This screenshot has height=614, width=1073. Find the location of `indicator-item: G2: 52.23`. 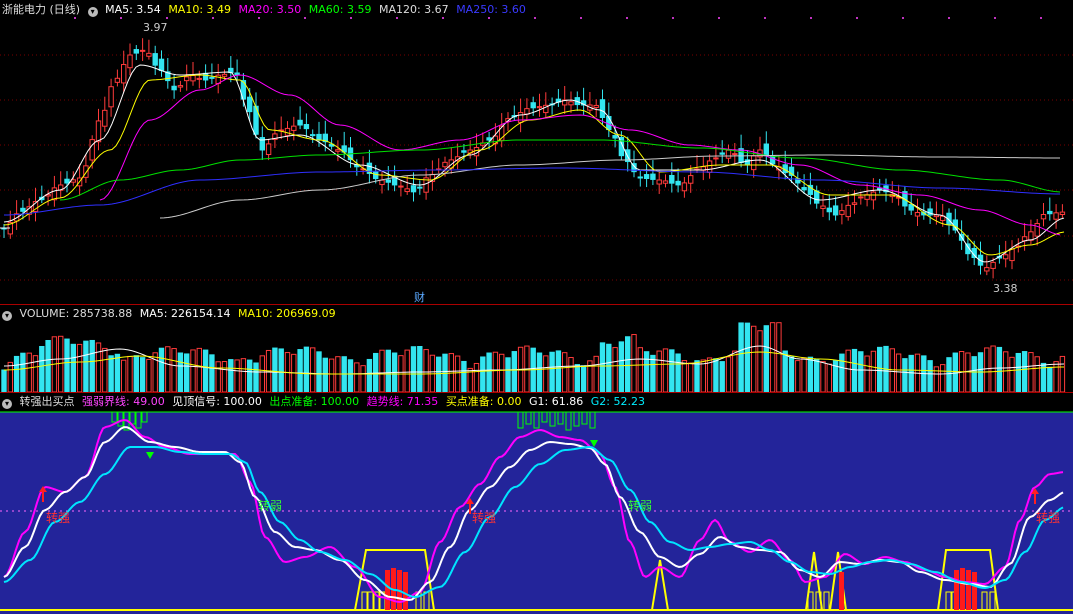

indicator-item: G2: 52.23 is located at coordinates (617, 401).